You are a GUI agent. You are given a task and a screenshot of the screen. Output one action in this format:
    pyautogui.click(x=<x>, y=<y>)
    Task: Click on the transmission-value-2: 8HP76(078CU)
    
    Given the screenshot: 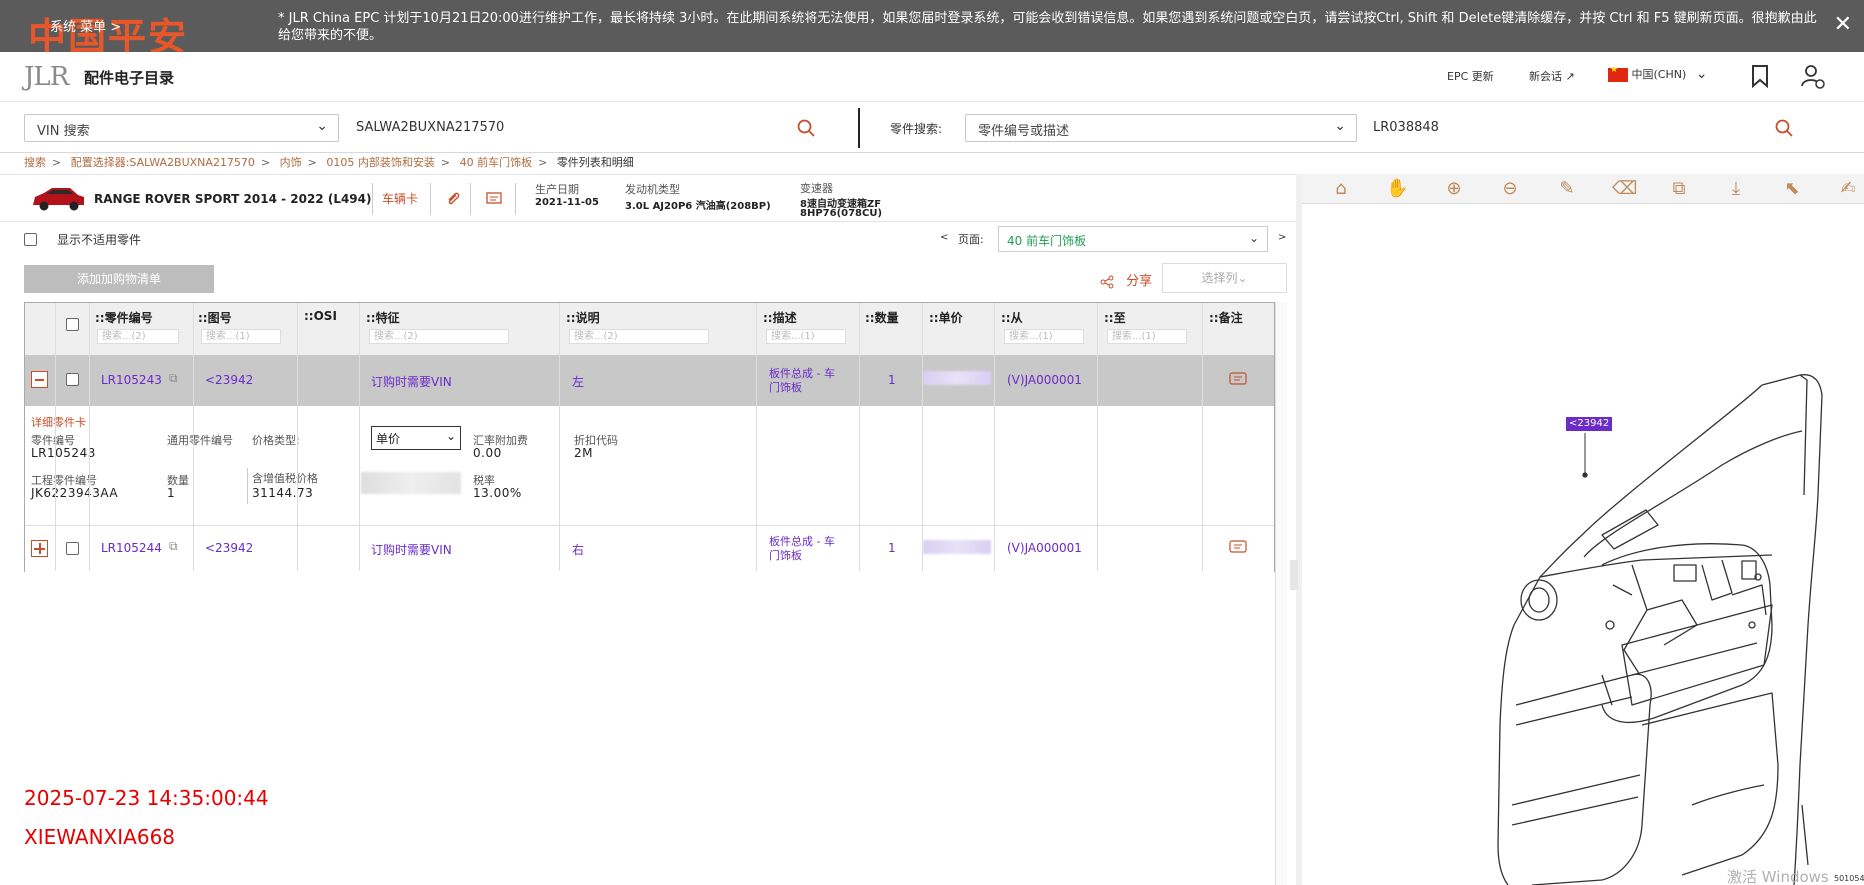 What is the action you would take?
    pyautogui.click(x=841, y=213)
    